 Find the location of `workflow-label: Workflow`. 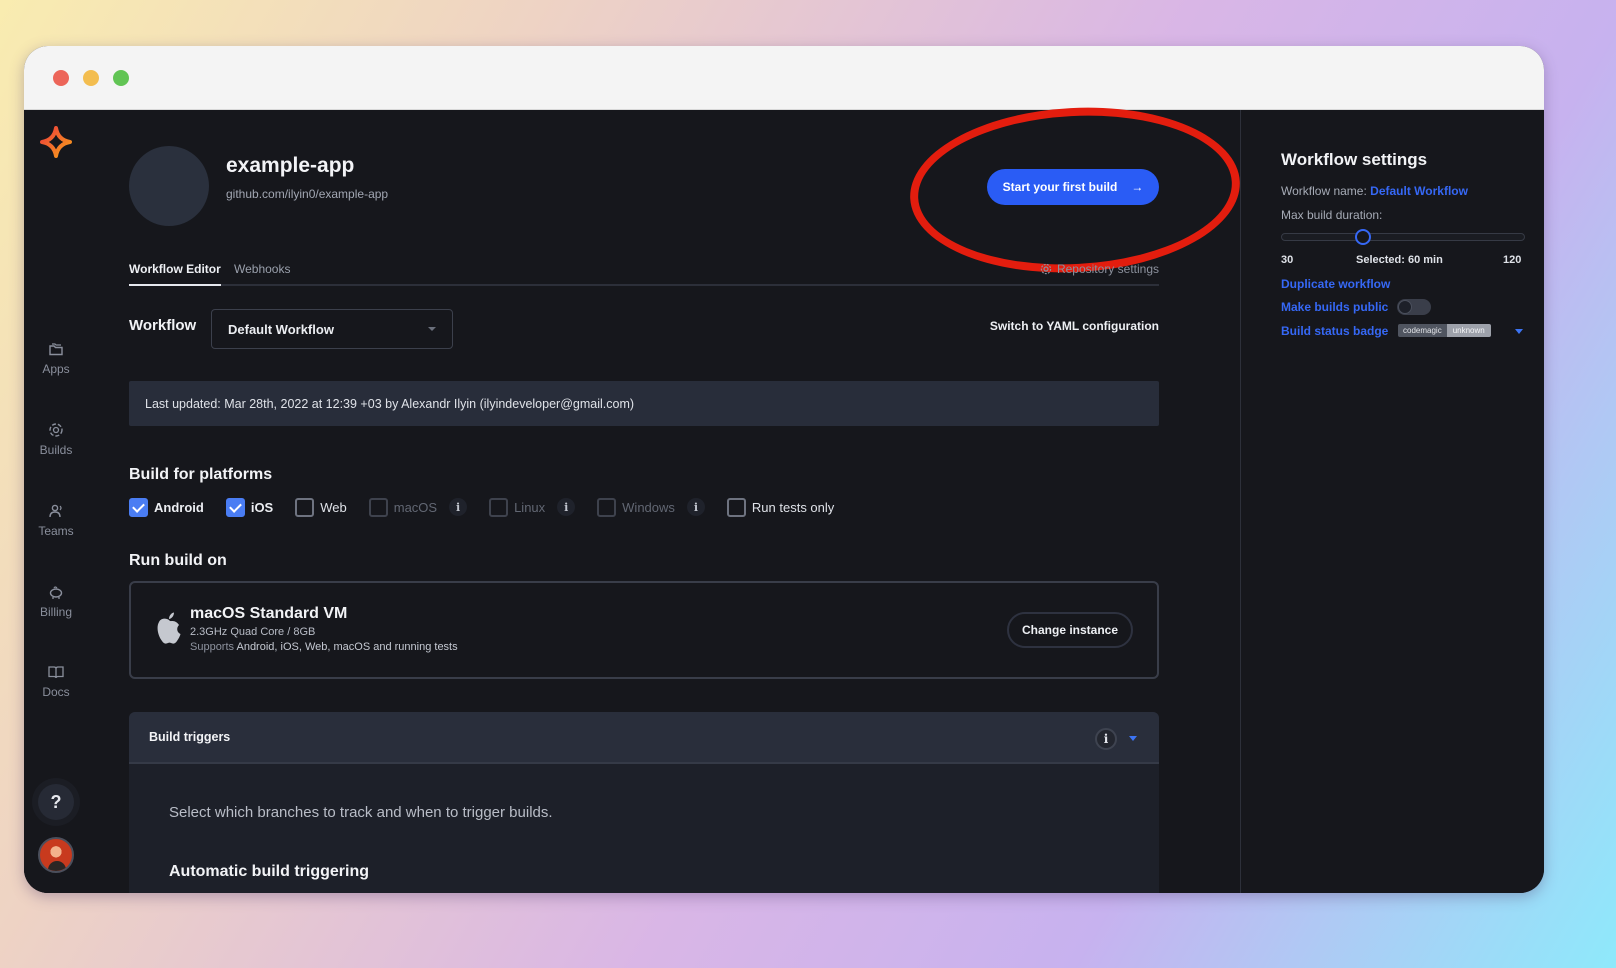

workflow-label: Workflow is located at coordinates (163, 325).